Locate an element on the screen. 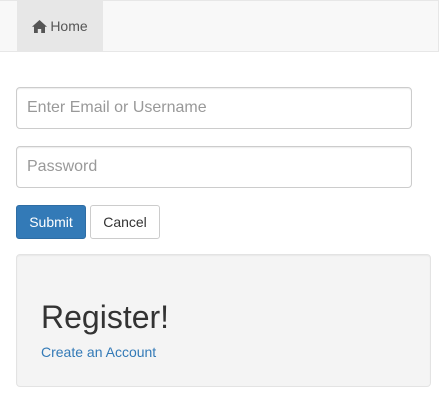 The image size is (440, 402). nav-home-link: Home is located at coordinates (60, 26).